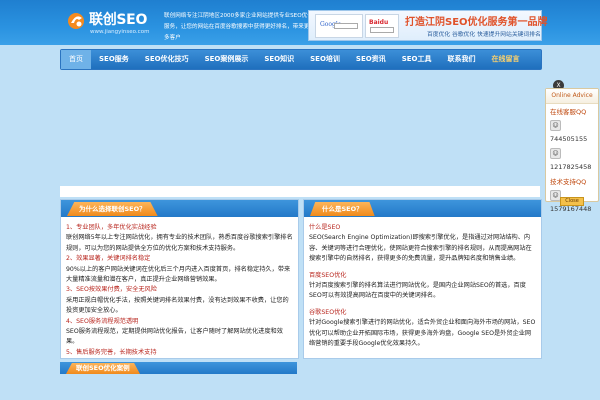 Image resolution: width=600 pixels, height=400 pixels. I want to click on reason-title: 2、效果显著，关键词排名稳定, so click(108, 259).